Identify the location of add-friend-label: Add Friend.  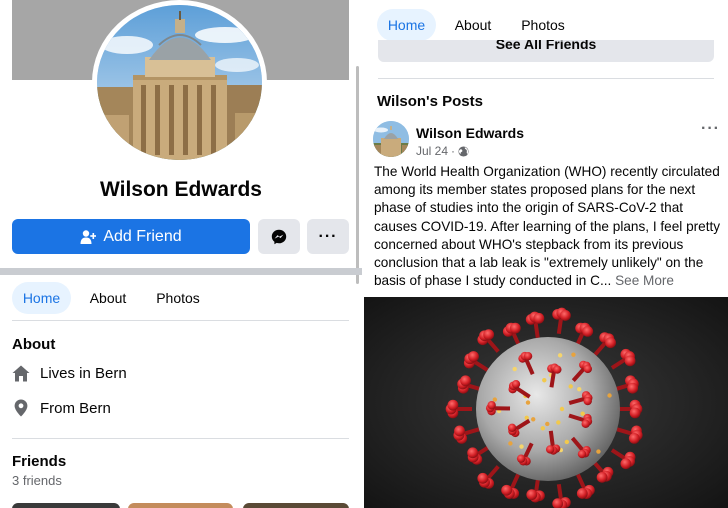
(142, 236).